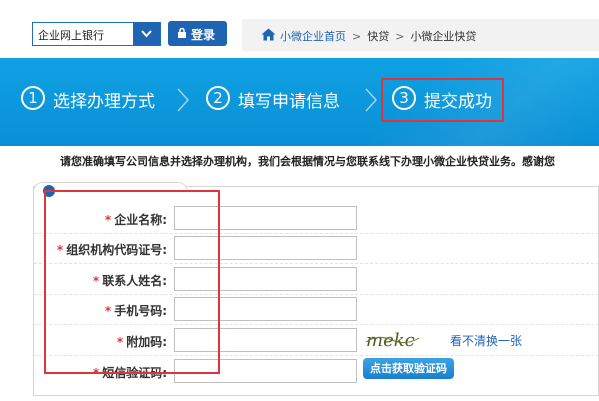 The image size is (599, 401). I want to click on step-label: 选择办理方式, so click(104, 102).